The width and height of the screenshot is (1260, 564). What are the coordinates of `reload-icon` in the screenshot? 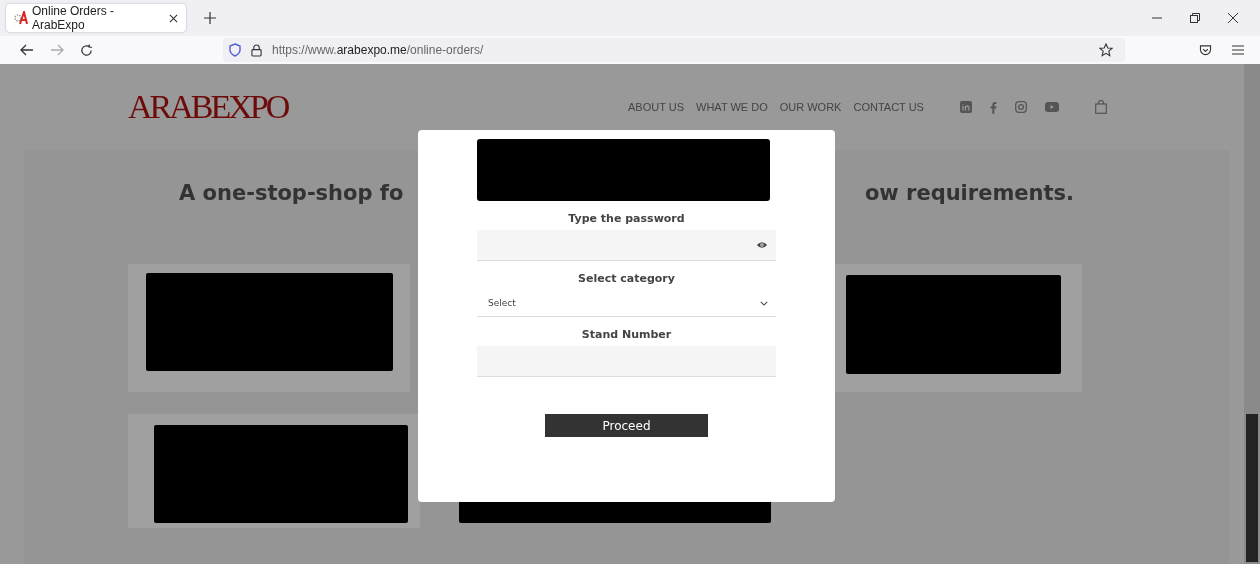 It's located at (86, 50).